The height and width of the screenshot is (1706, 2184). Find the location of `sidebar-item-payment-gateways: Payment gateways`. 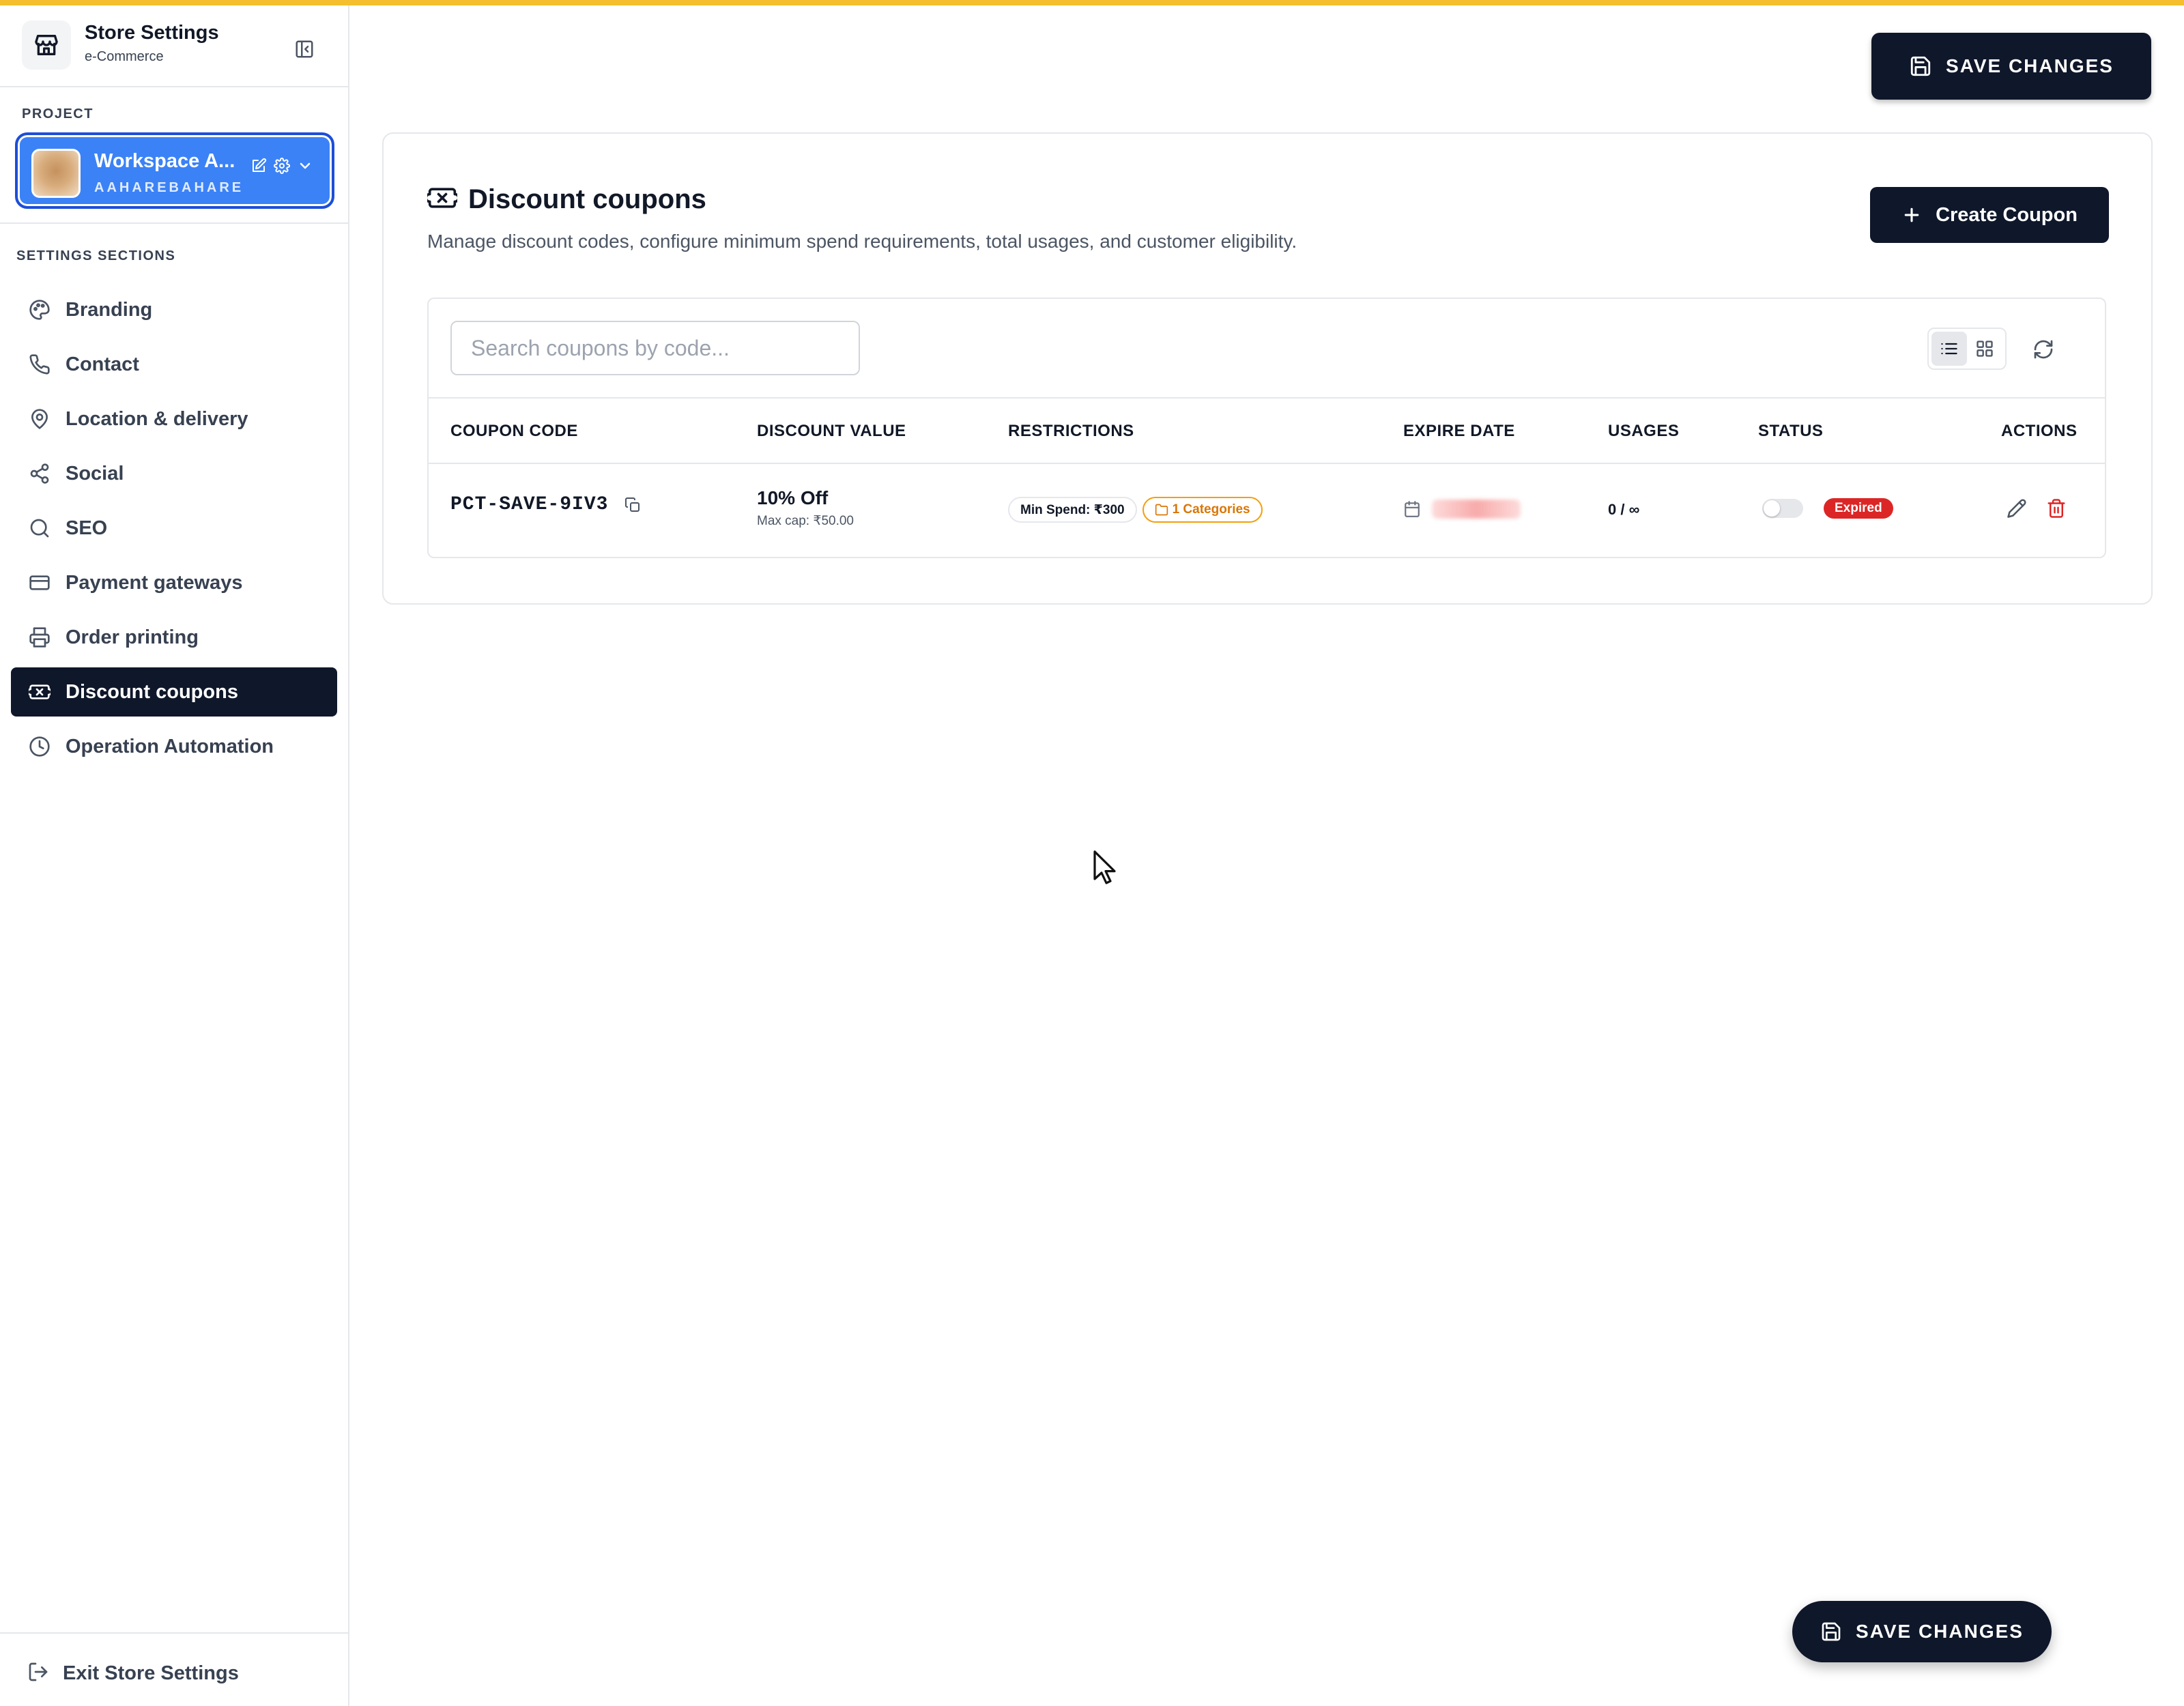

sidebar-item-payment-gateways: Payment gateways is located at coordinates (174, 582).